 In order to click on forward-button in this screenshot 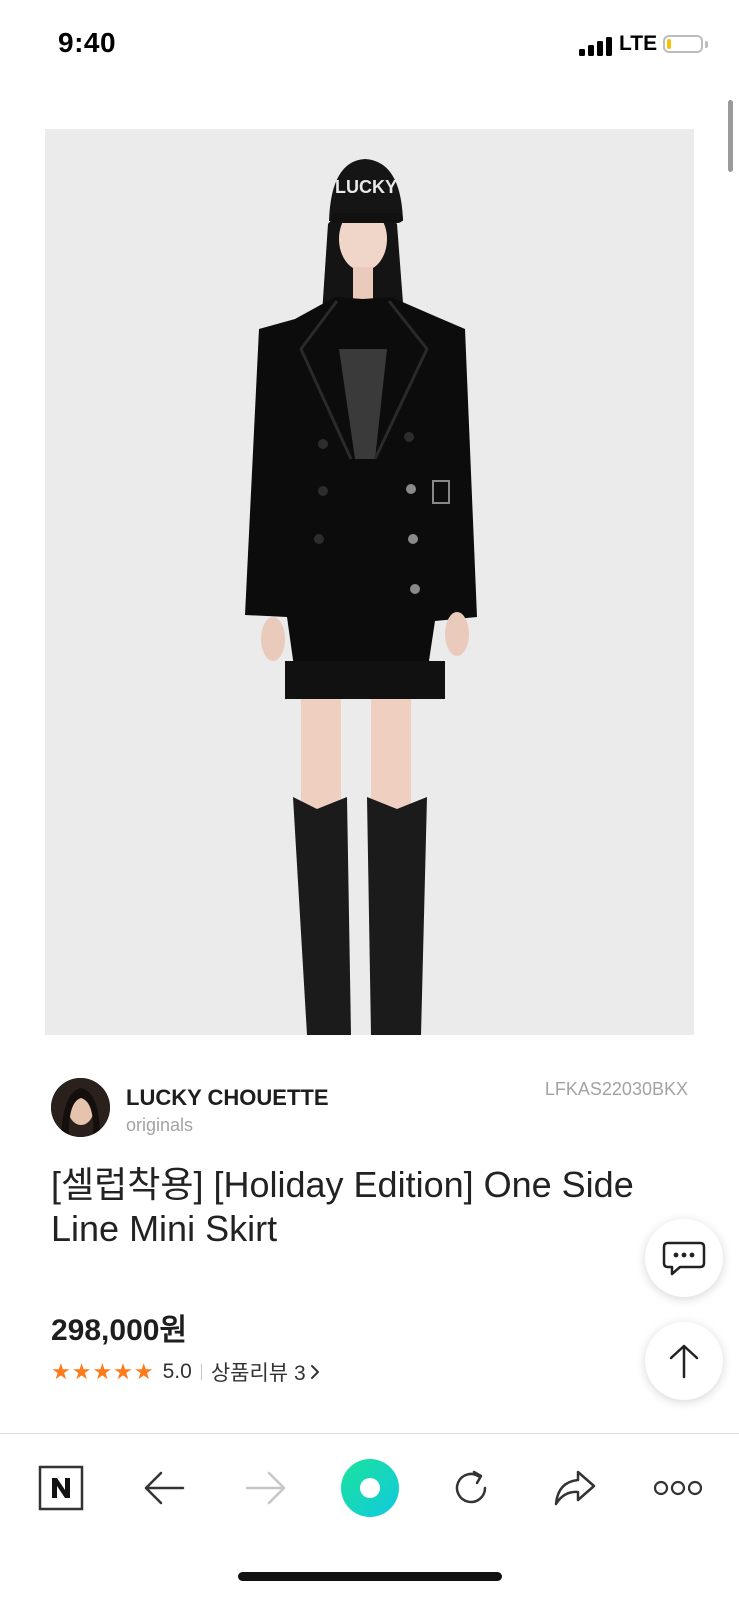, I will do `click(266, 1488)`.